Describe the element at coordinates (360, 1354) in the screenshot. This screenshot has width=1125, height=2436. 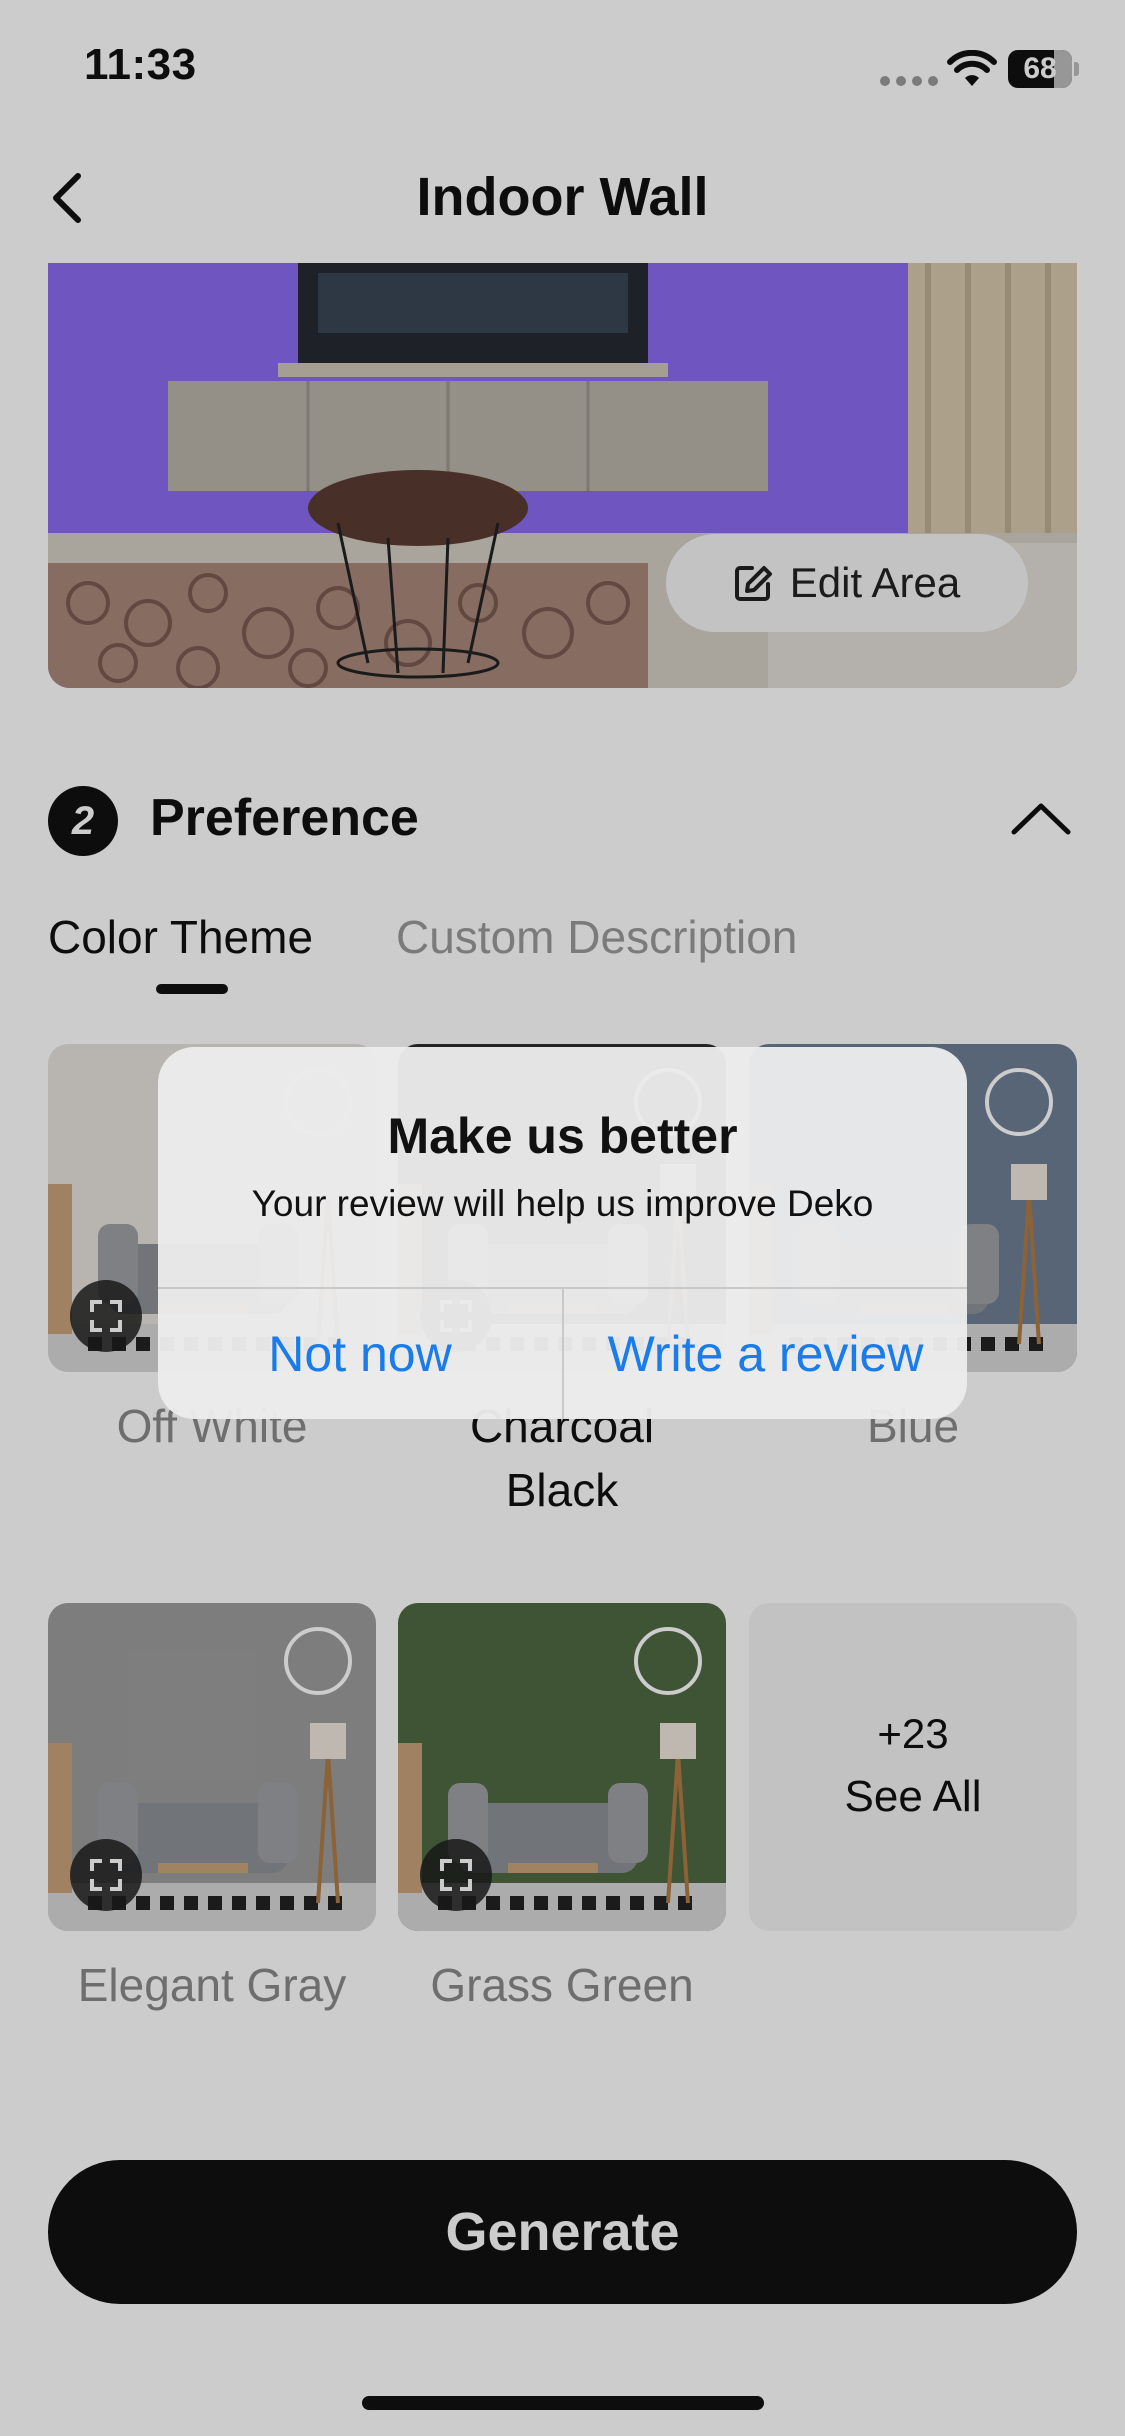
I see `not-now-button: Not now` at that location.